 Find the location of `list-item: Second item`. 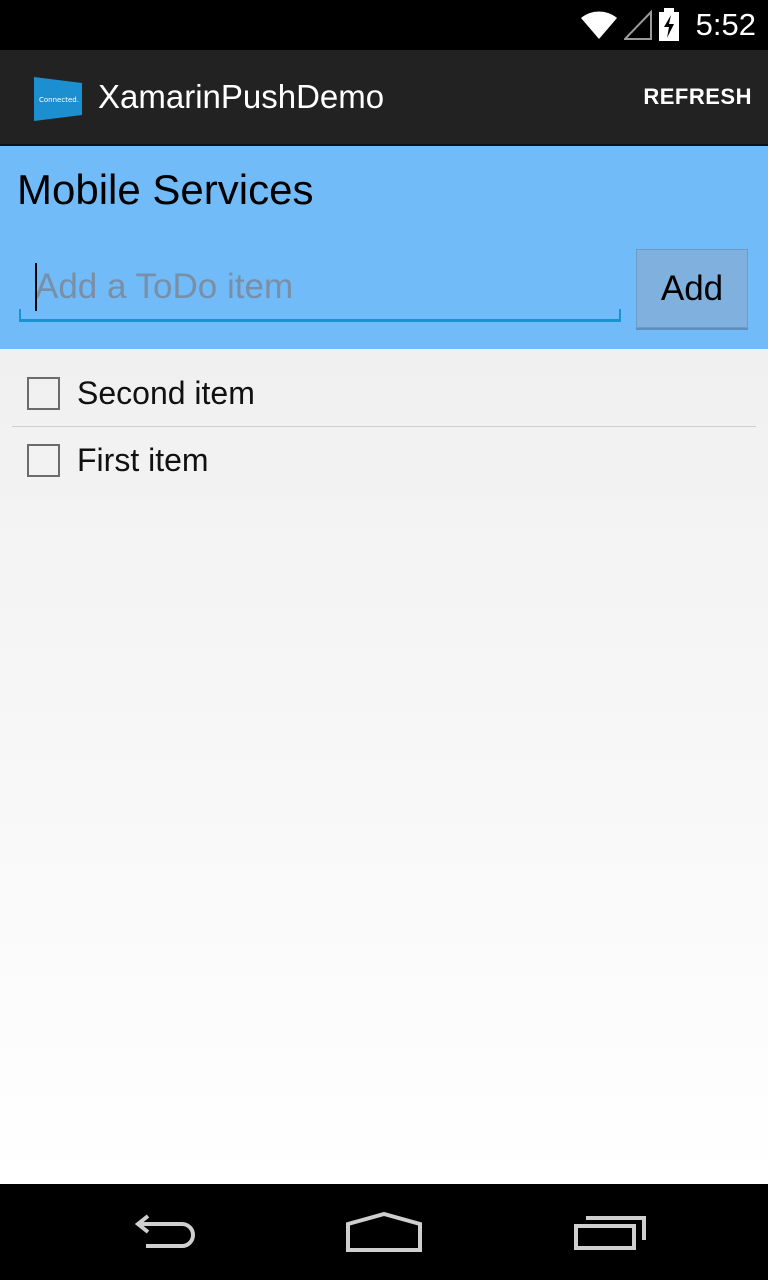

list-item: Second item is located at coordinates (384, 394).